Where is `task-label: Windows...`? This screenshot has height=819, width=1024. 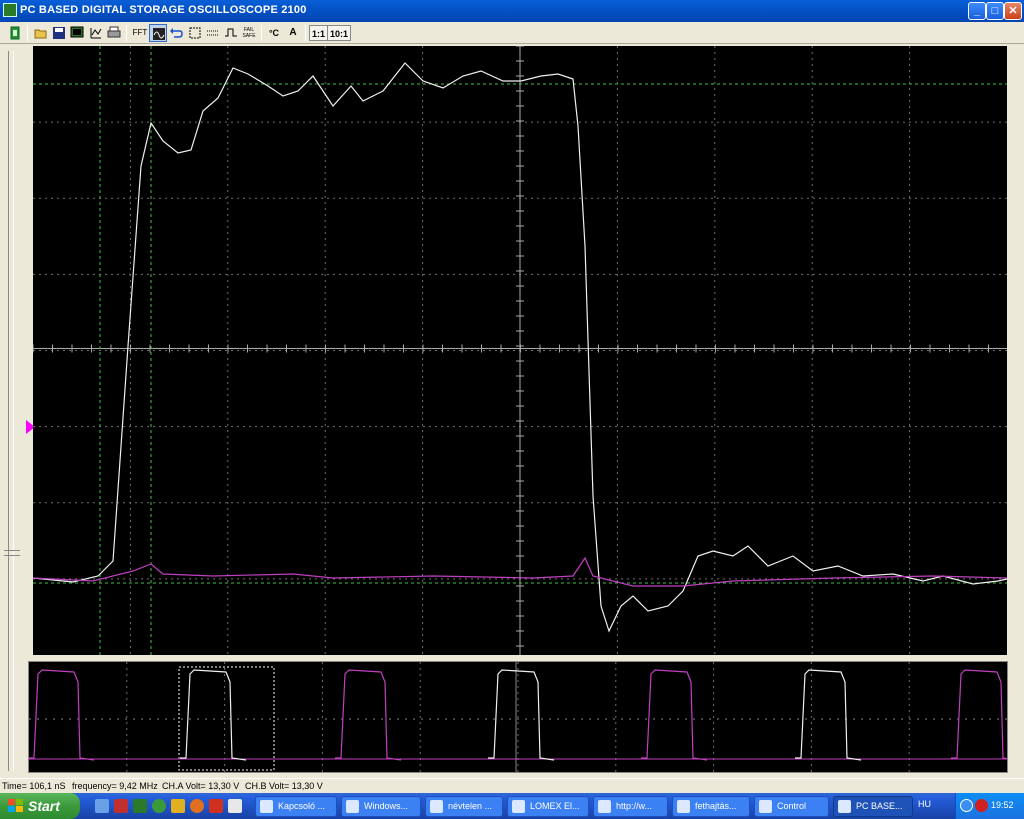
task-label: Windows... is located at coordinates (386, 806).